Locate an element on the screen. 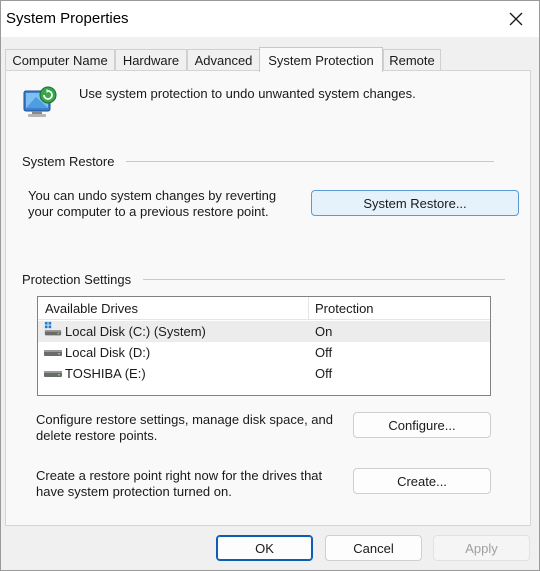 The width and height of the screenshot is (540, 571). drives-list-header: Available Drives Protection is located at coordinates (264, 308).